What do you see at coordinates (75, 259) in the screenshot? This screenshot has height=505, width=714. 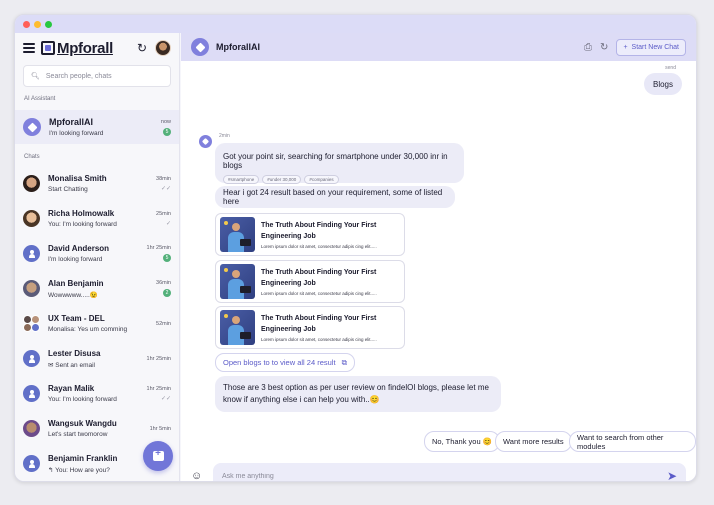 I see `chat-message: I'm looking forward` at bounding box center [75, 259].